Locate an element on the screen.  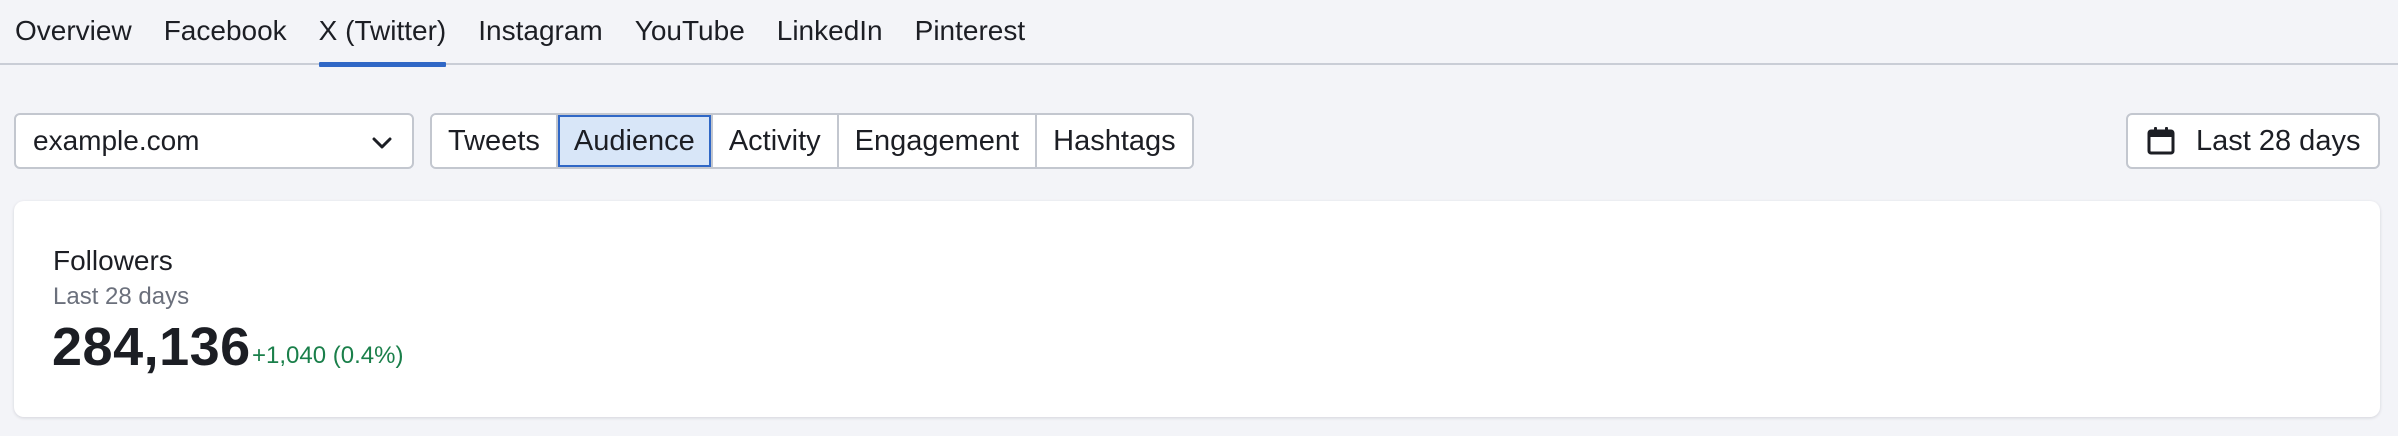
followers-count: 284,136 is located at coordinates (151, 347).